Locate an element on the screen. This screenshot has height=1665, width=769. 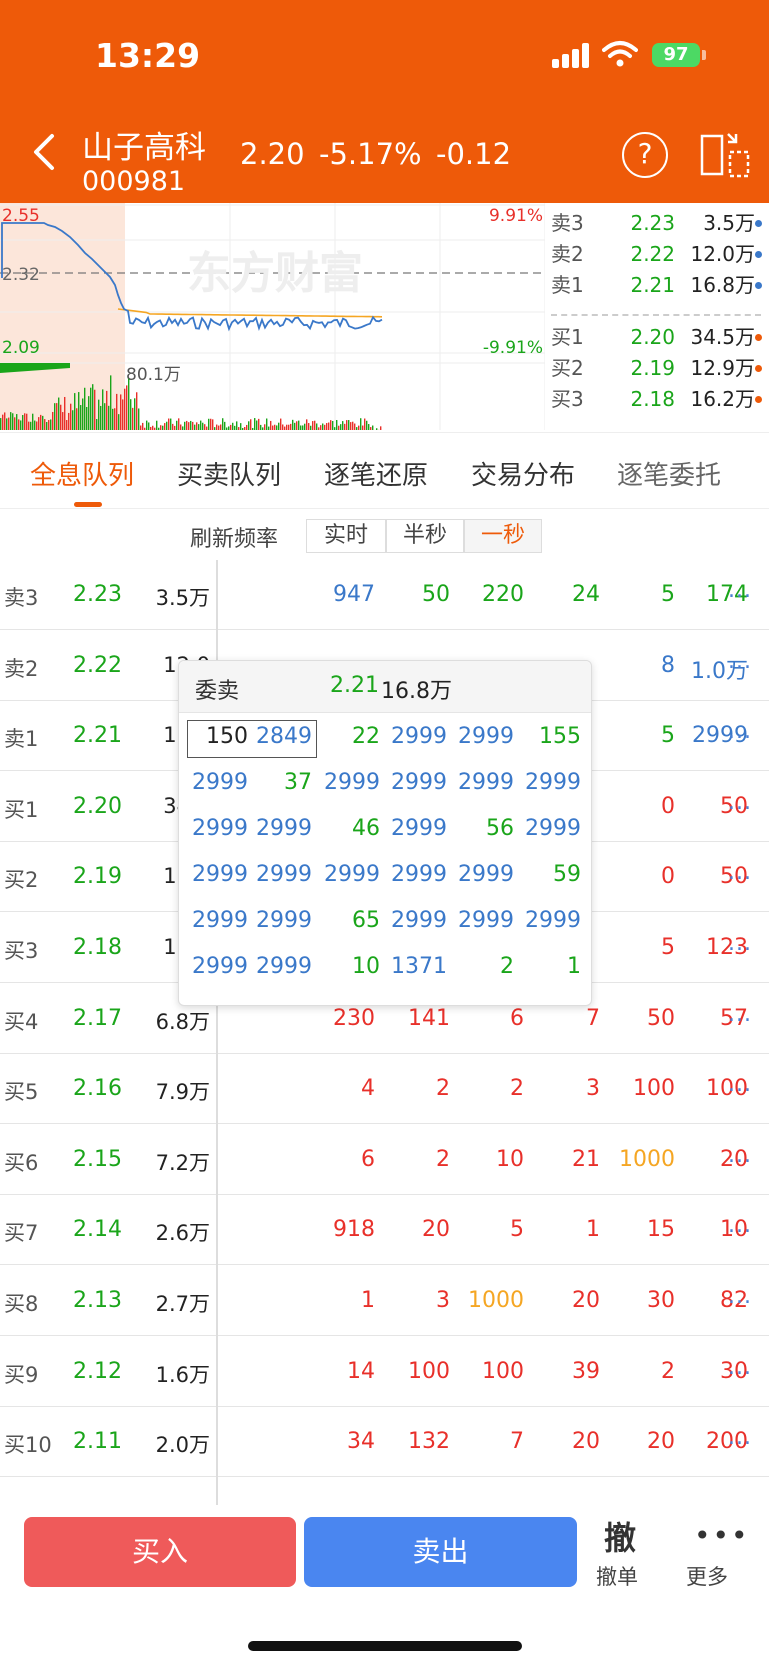
tab-trade-distribution: 交易分布 is located at coordinates (523, 473).